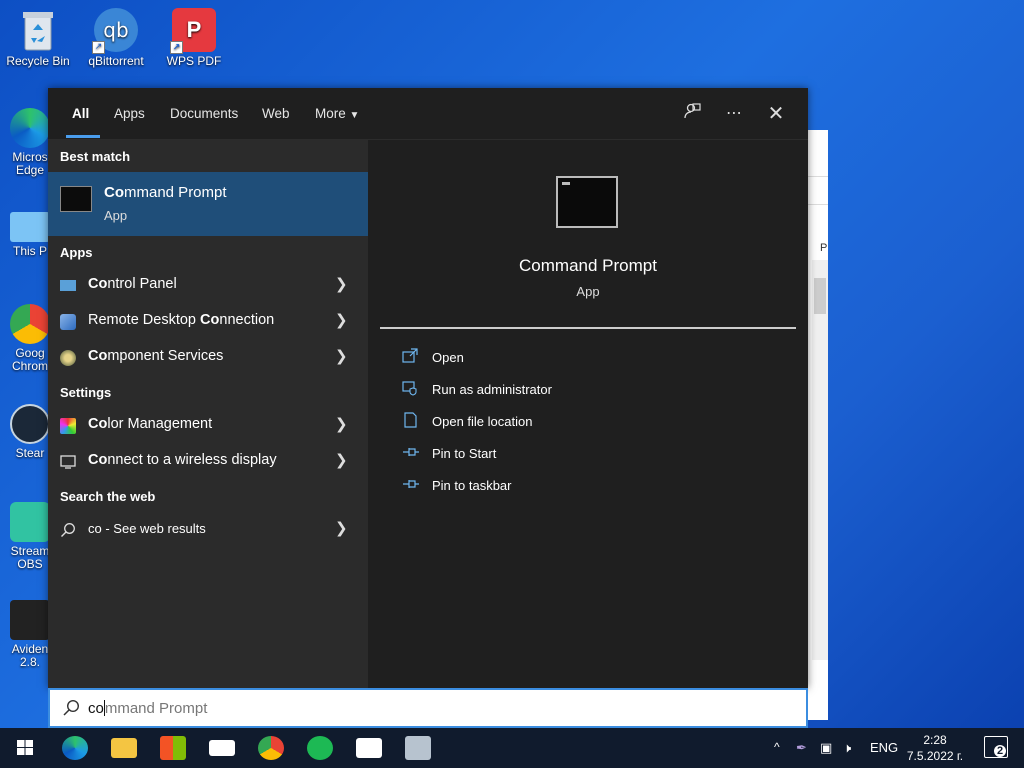  What do you see at coordinates (208, 204) in the screenshot?
I see `best-match-item: Command Prompt App` at bounding box center [208, 204].